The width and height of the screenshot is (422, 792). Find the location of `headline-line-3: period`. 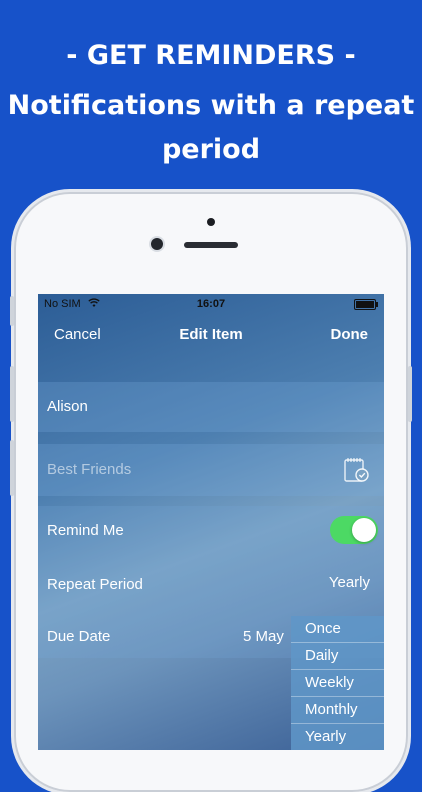

headline-line-3: period is located at coordinates (211, 149).